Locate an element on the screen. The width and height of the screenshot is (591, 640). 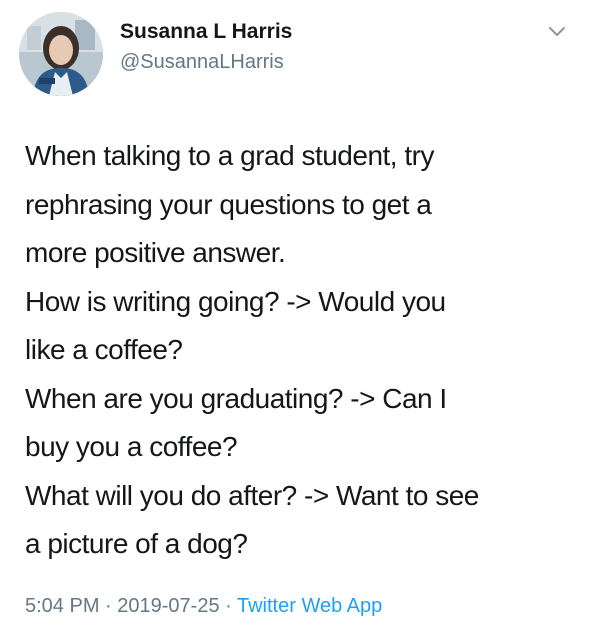
tweet-meta: 5:04 PM · 2019-07-25 · Twitter Web App is located at coordinates (203, 606).